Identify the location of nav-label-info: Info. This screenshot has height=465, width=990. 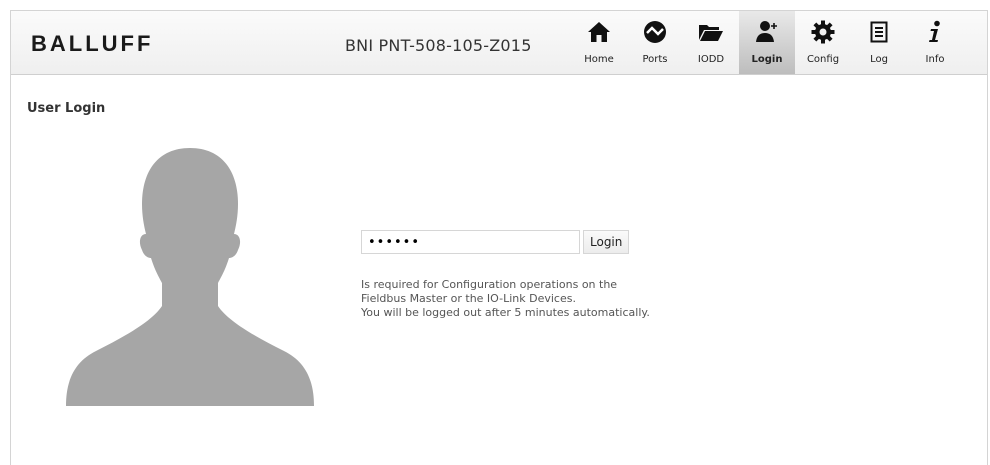
(935, 59).